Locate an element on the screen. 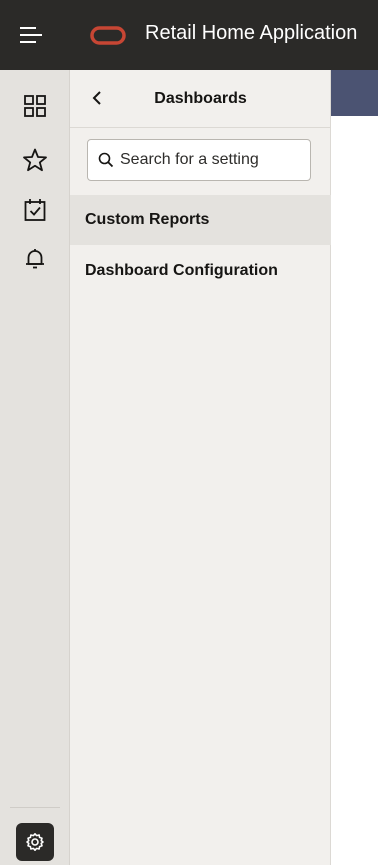  nav-item-label: Dashboard Configuration is located at coordinates (181, 270).